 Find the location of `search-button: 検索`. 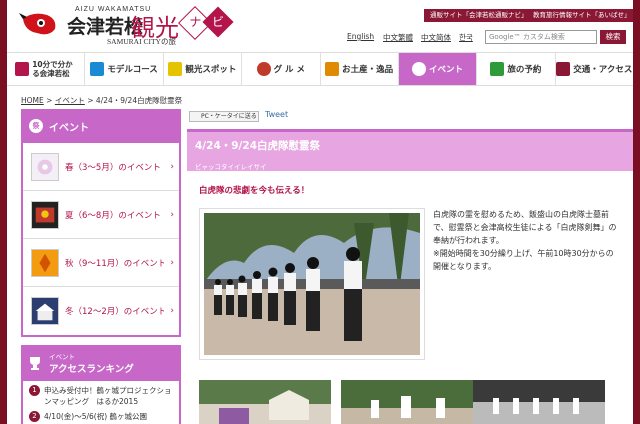

search-button: 検索 is located at coordinates (613, 37).